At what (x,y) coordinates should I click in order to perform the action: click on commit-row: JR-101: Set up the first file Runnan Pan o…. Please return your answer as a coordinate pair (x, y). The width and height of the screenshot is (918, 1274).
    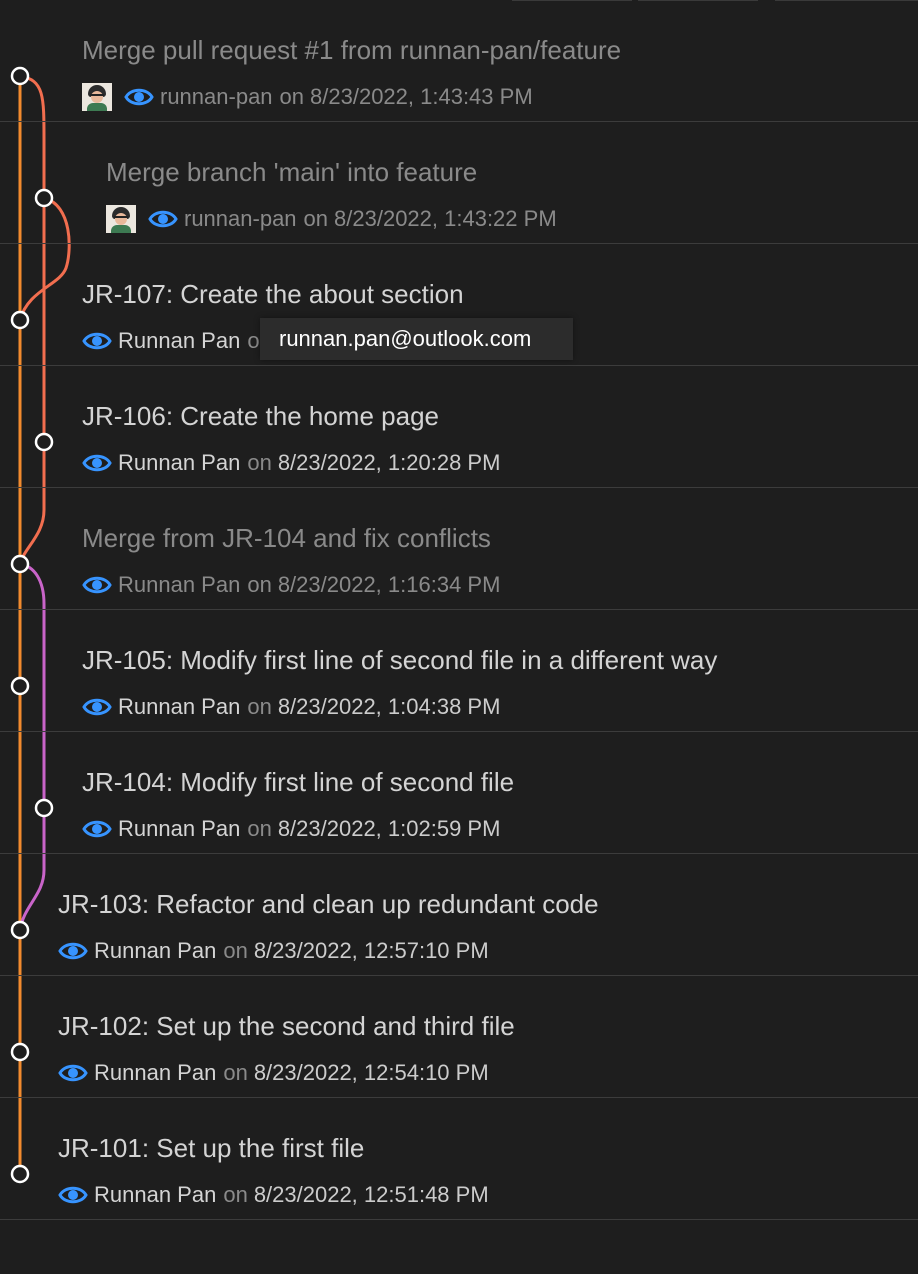
    Looking at the image, I should click on (459, 1159).